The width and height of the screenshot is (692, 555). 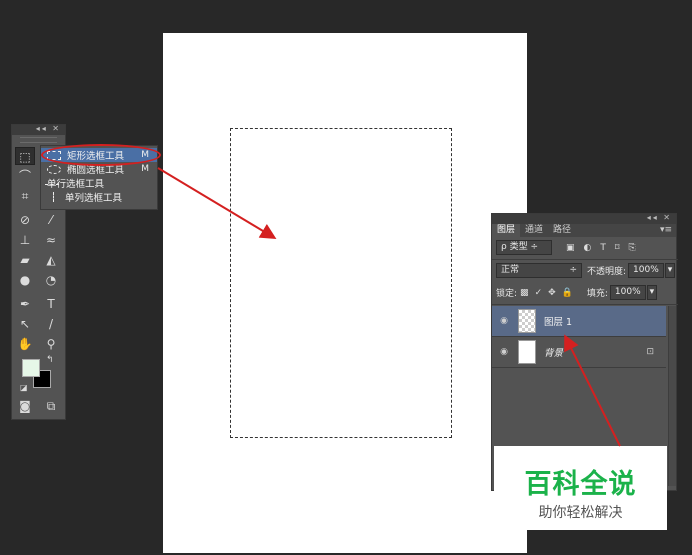 What do you see at coordinates (592, 390) in the screenshot?
I see `arrow-to-layer` at bounding box center [592, 390].